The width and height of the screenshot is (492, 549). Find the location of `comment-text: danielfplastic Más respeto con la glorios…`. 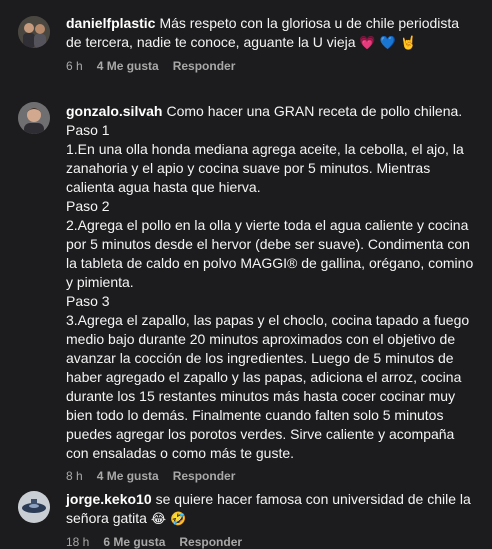

comment-text: danielfplastic Más respeto con la glorios… is located at coordinates (270, 33).